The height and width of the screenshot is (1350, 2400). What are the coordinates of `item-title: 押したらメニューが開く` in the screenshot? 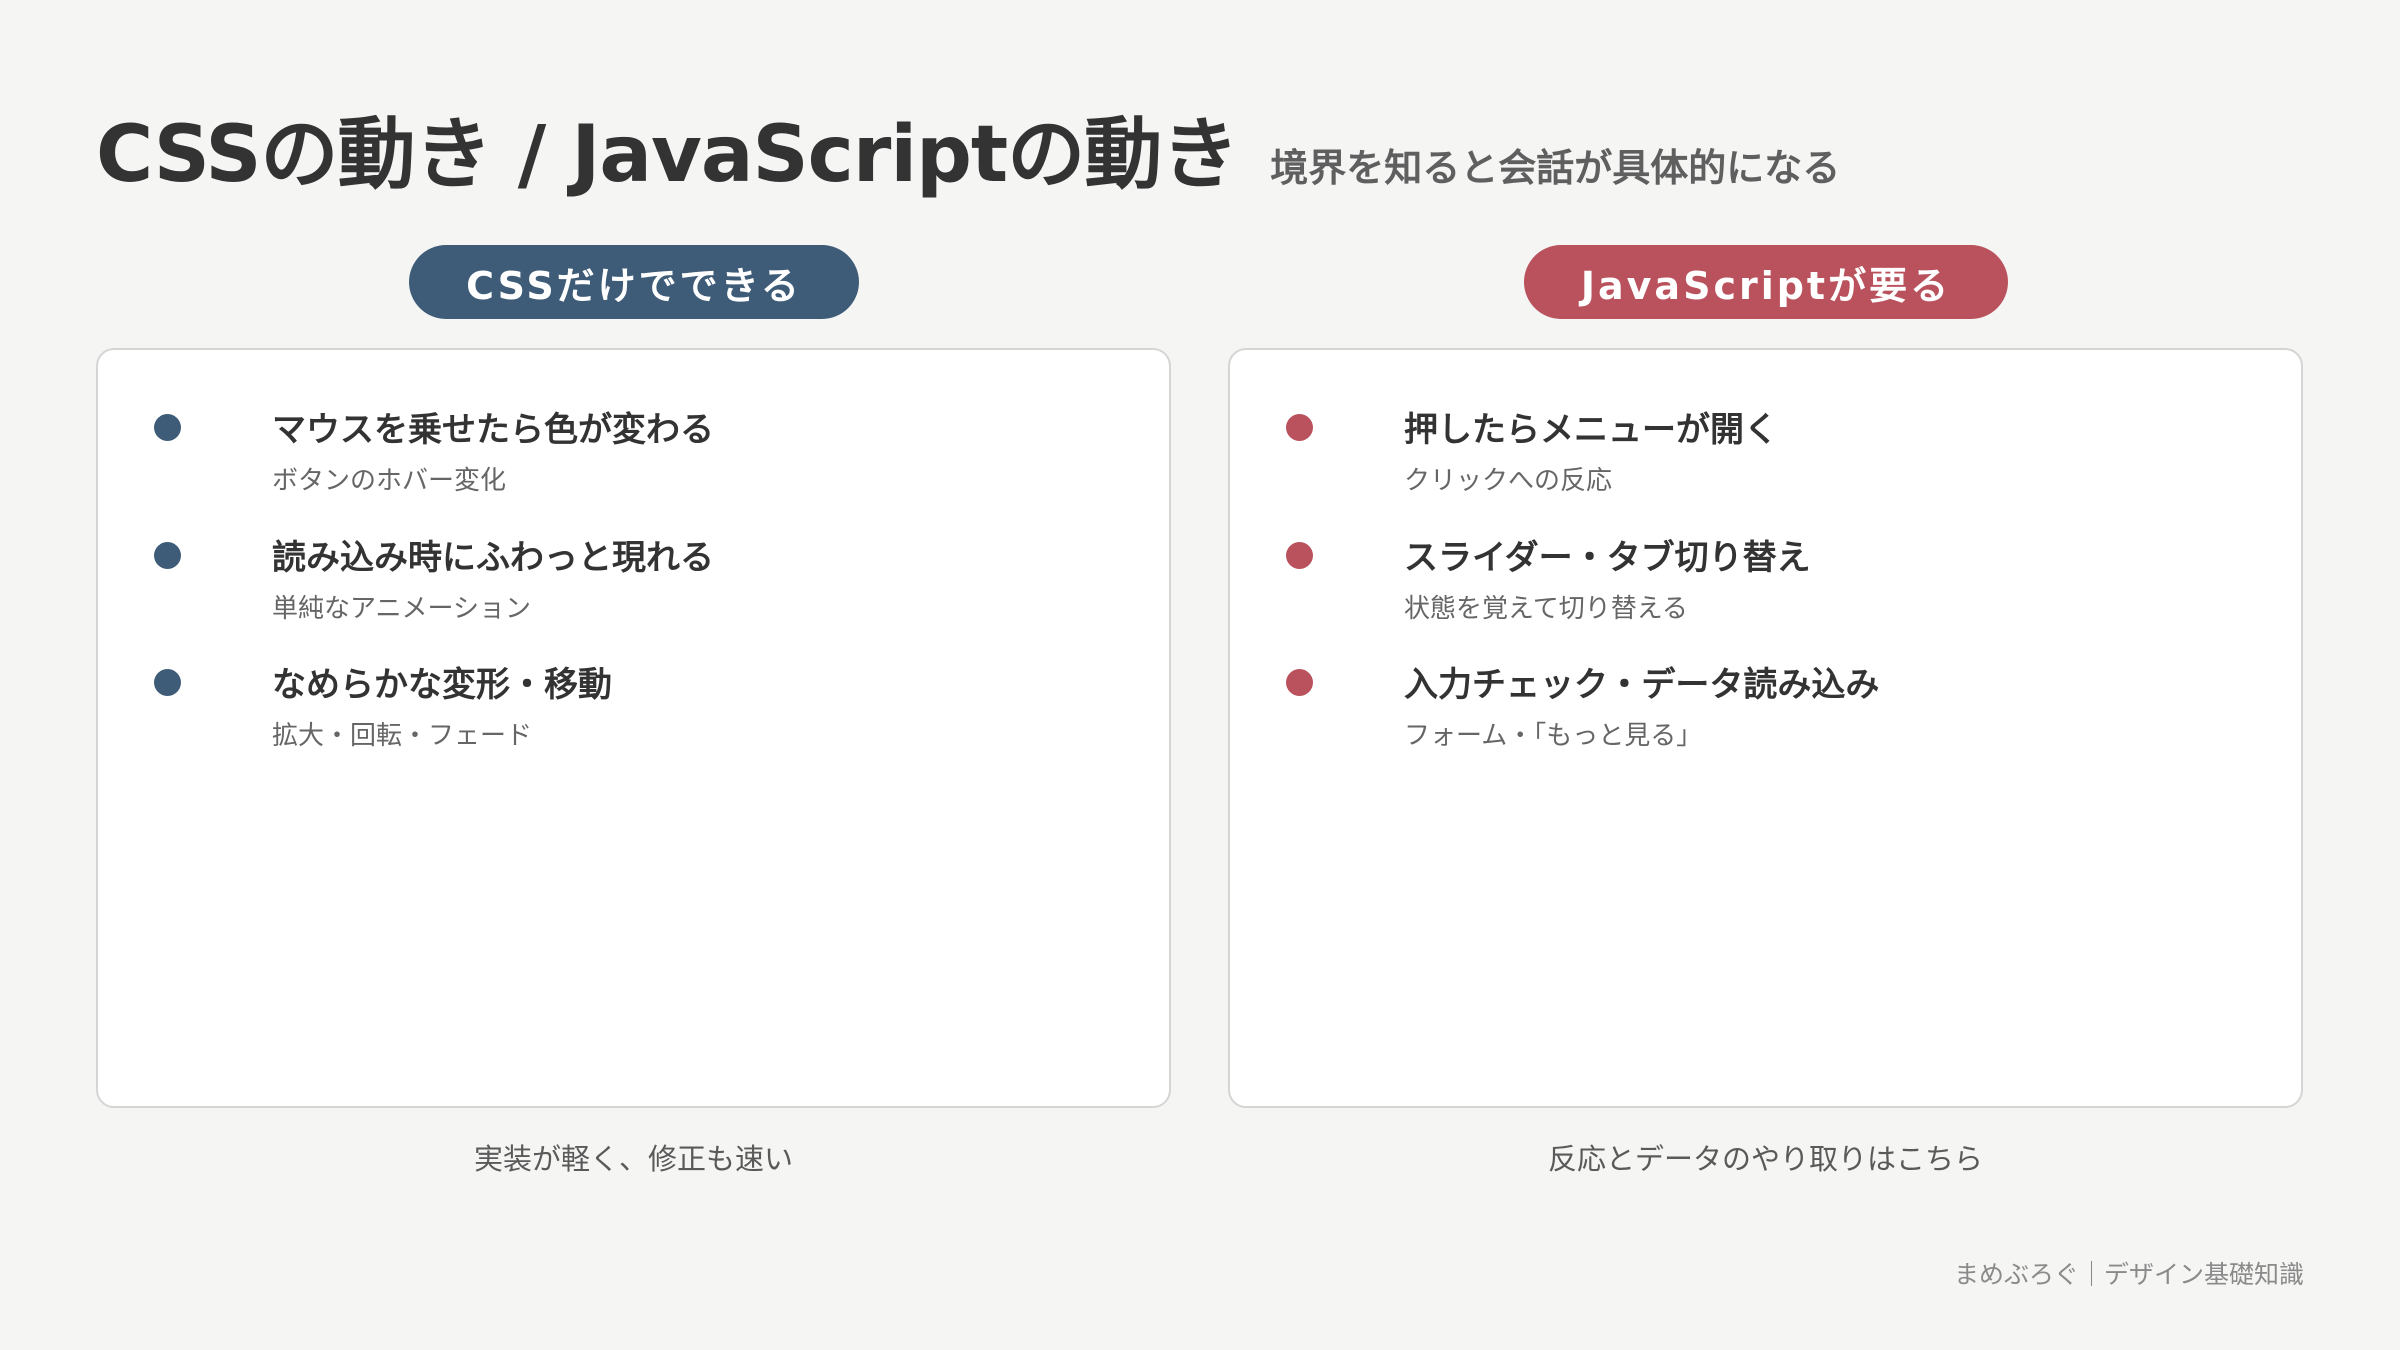 It's located at (1591, 430).